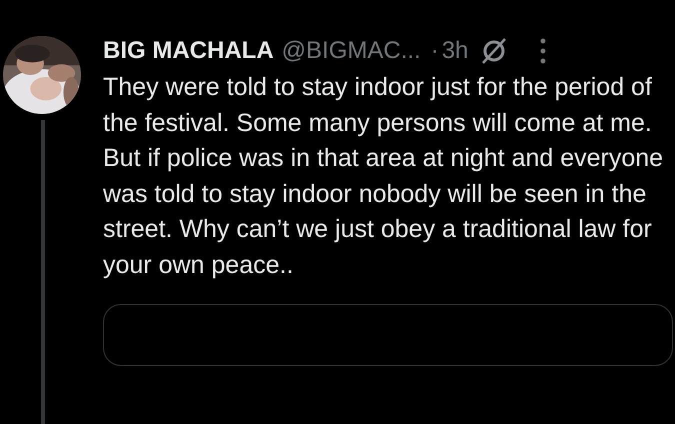 The width and height of the screenshot is (675, 424). I want to click on author-name: BIG MACHALA, so click(188, 51).